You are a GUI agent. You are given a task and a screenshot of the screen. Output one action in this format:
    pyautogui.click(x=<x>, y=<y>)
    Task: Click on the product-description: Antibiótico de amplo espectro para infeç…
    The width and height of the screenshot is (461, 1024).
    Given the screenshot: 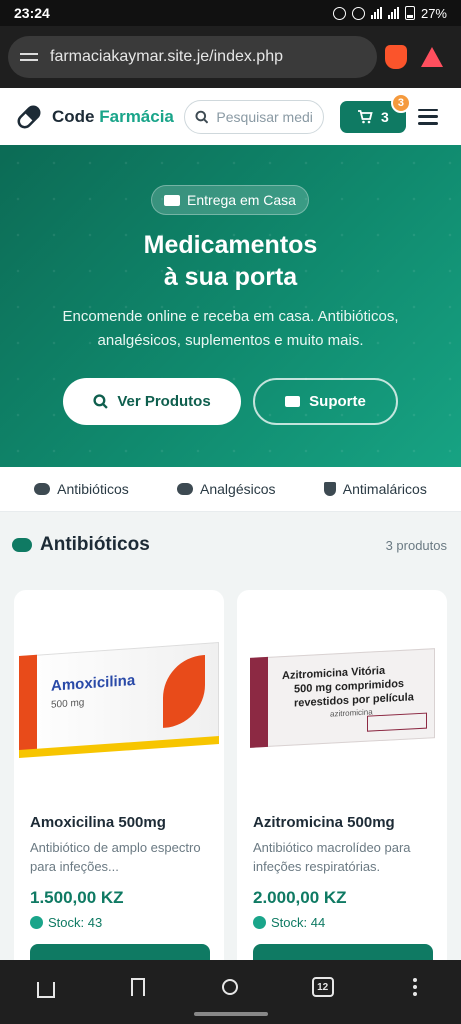 What is the action you would take?
    pyautogui.click(x=115, y=857)
    